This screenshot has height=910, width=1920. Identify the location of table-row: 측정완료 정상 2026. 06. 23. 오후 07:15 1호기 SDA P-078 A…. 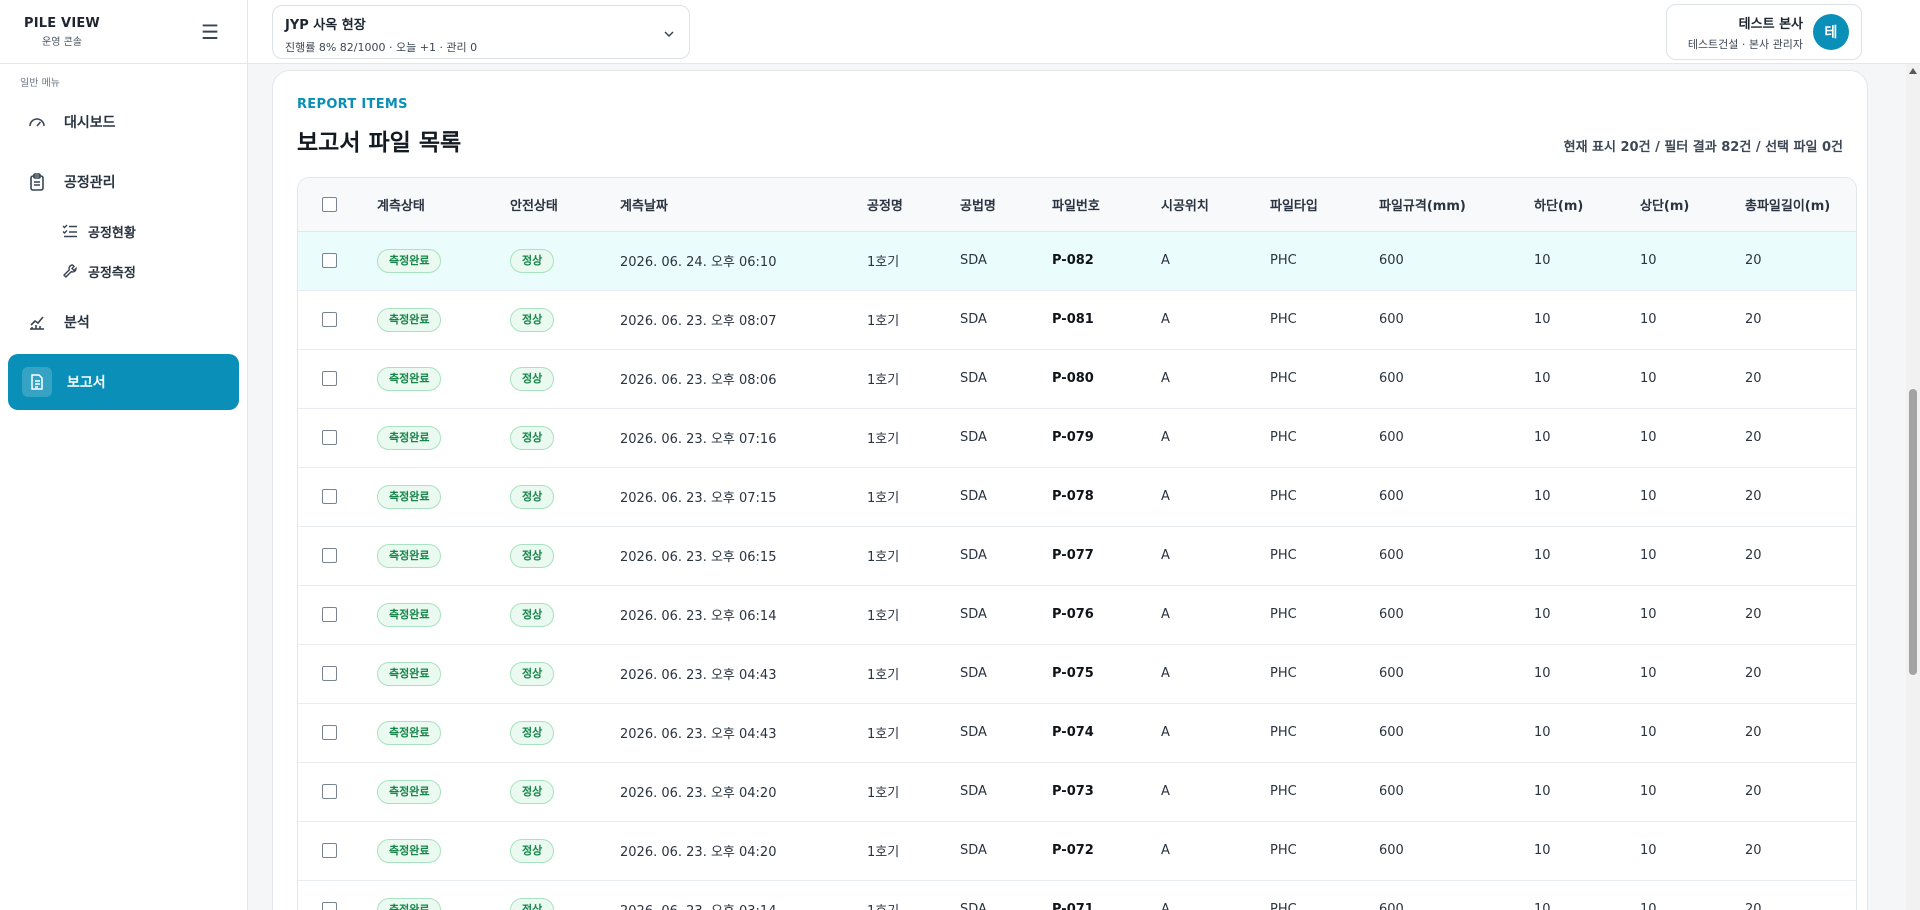
(1077, 496).